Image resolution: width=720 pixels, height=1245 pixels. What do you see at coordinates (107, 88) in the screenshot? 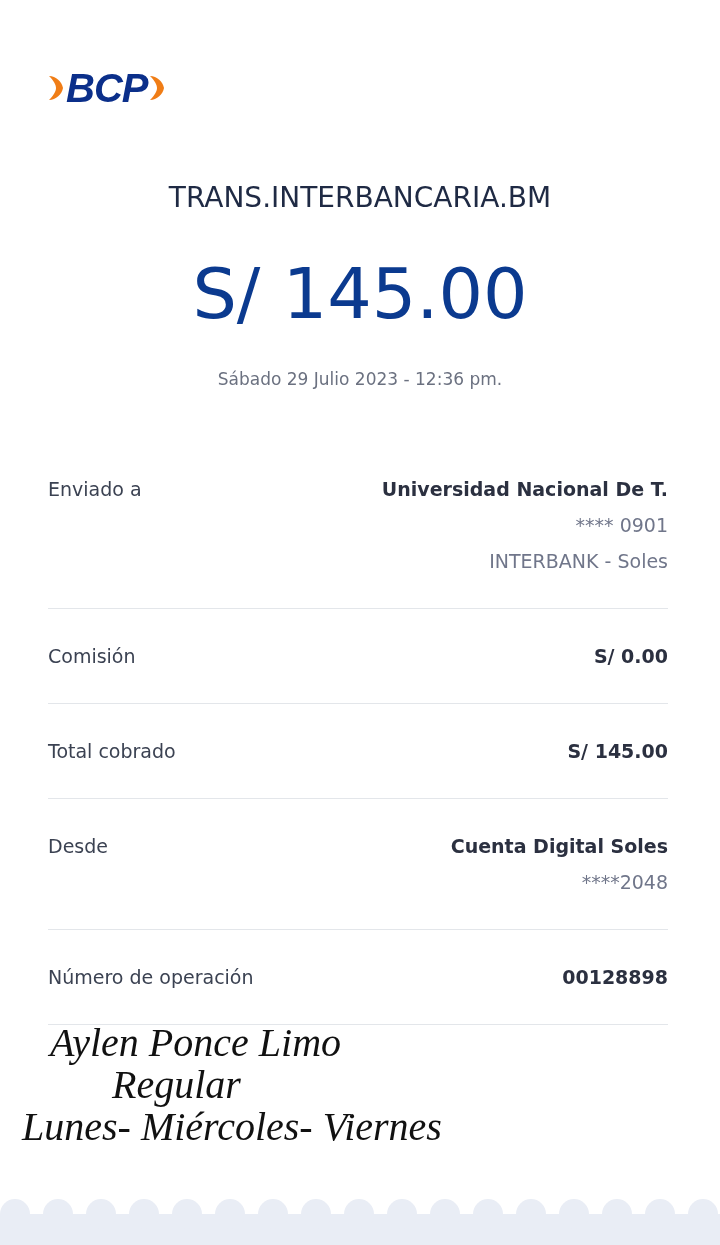
I see `logo-text: BCP` at bounding box center [107, 88].